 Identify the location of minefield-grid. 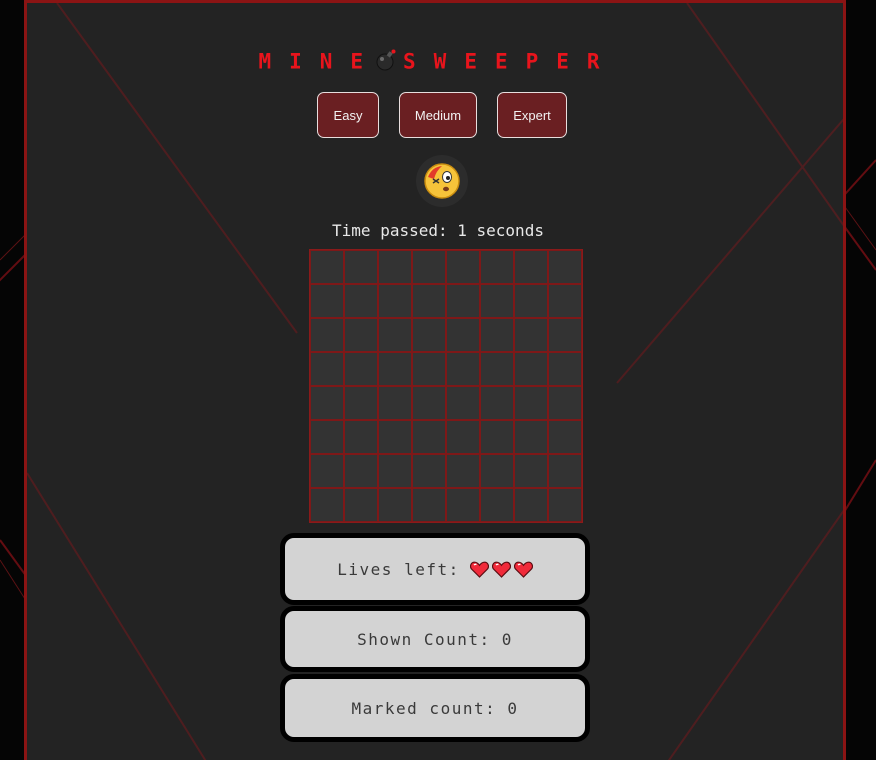
(446, 386).